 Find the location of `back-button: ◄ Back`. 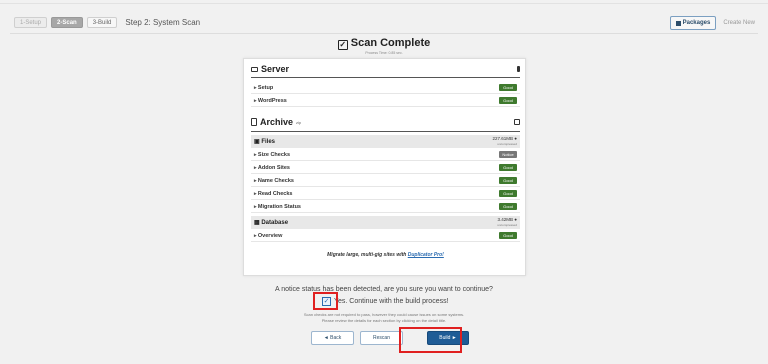

back-button: ◄ Back is located at coordinates (332, 338).